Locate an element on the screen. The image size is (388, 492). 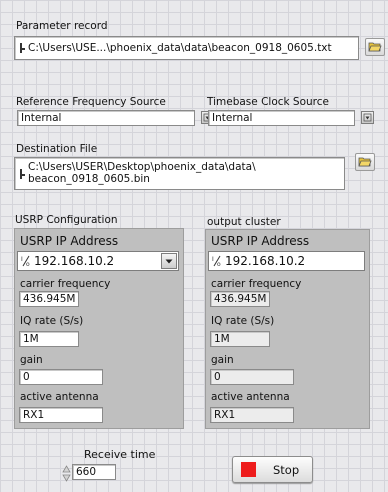
usrp-iq-rate-value: 1M is located at coordinates (31, 339).